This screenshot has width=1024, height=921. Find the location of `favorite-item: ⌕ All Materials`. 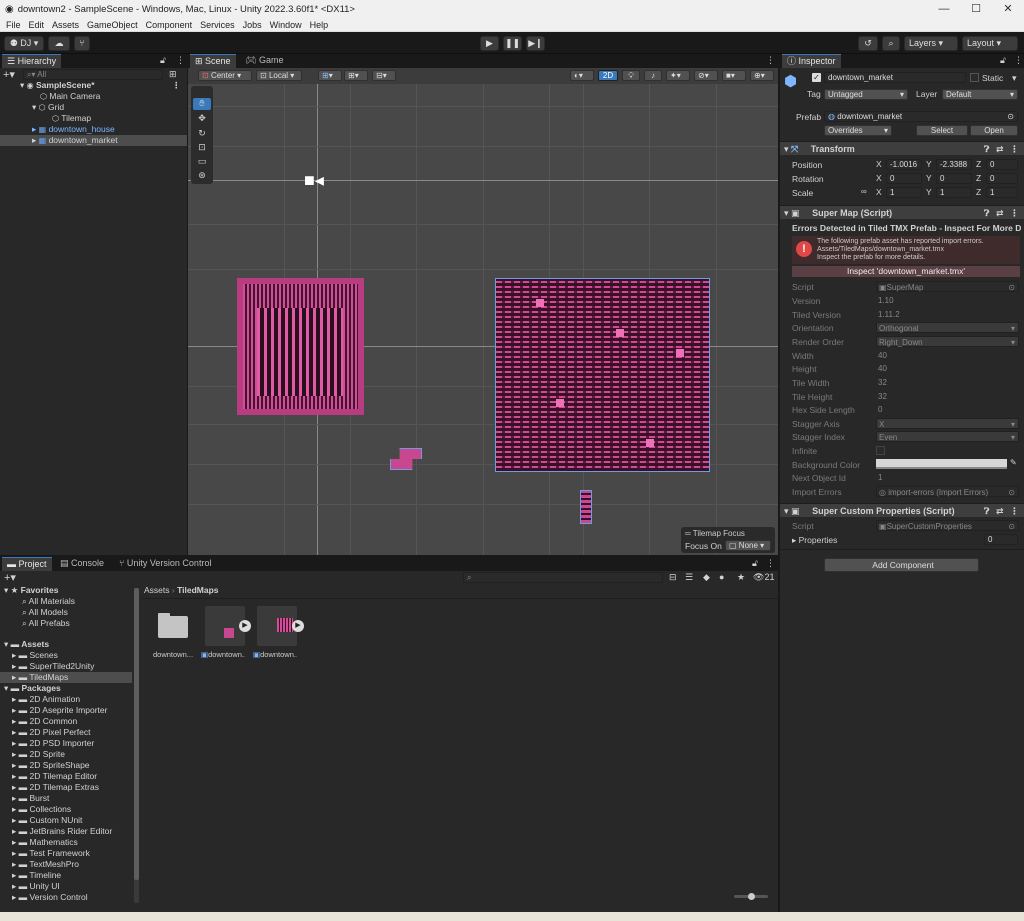

favorite-item: ⌕ All Materials is located at coordinates (48, 601).